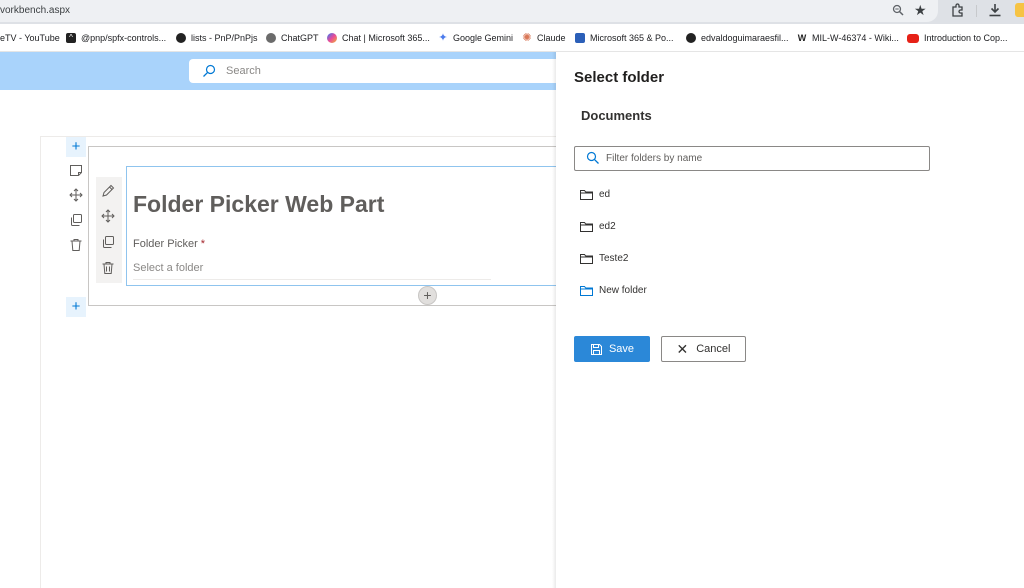  I want to click on delete-webpart-icon, so click(109, 269).